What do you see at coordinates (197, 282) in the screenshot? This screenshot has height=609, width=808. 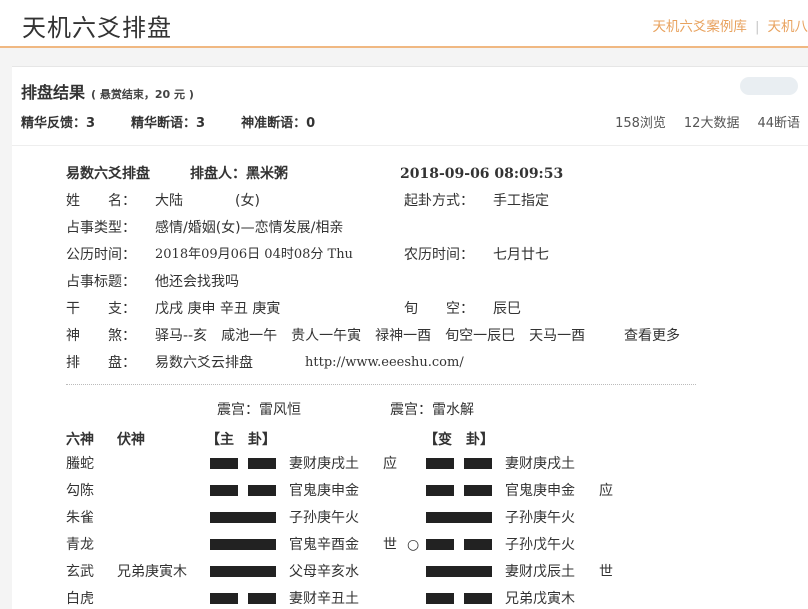 I see `question-value: 他还会找我吗` at bounding box center [197, 282].